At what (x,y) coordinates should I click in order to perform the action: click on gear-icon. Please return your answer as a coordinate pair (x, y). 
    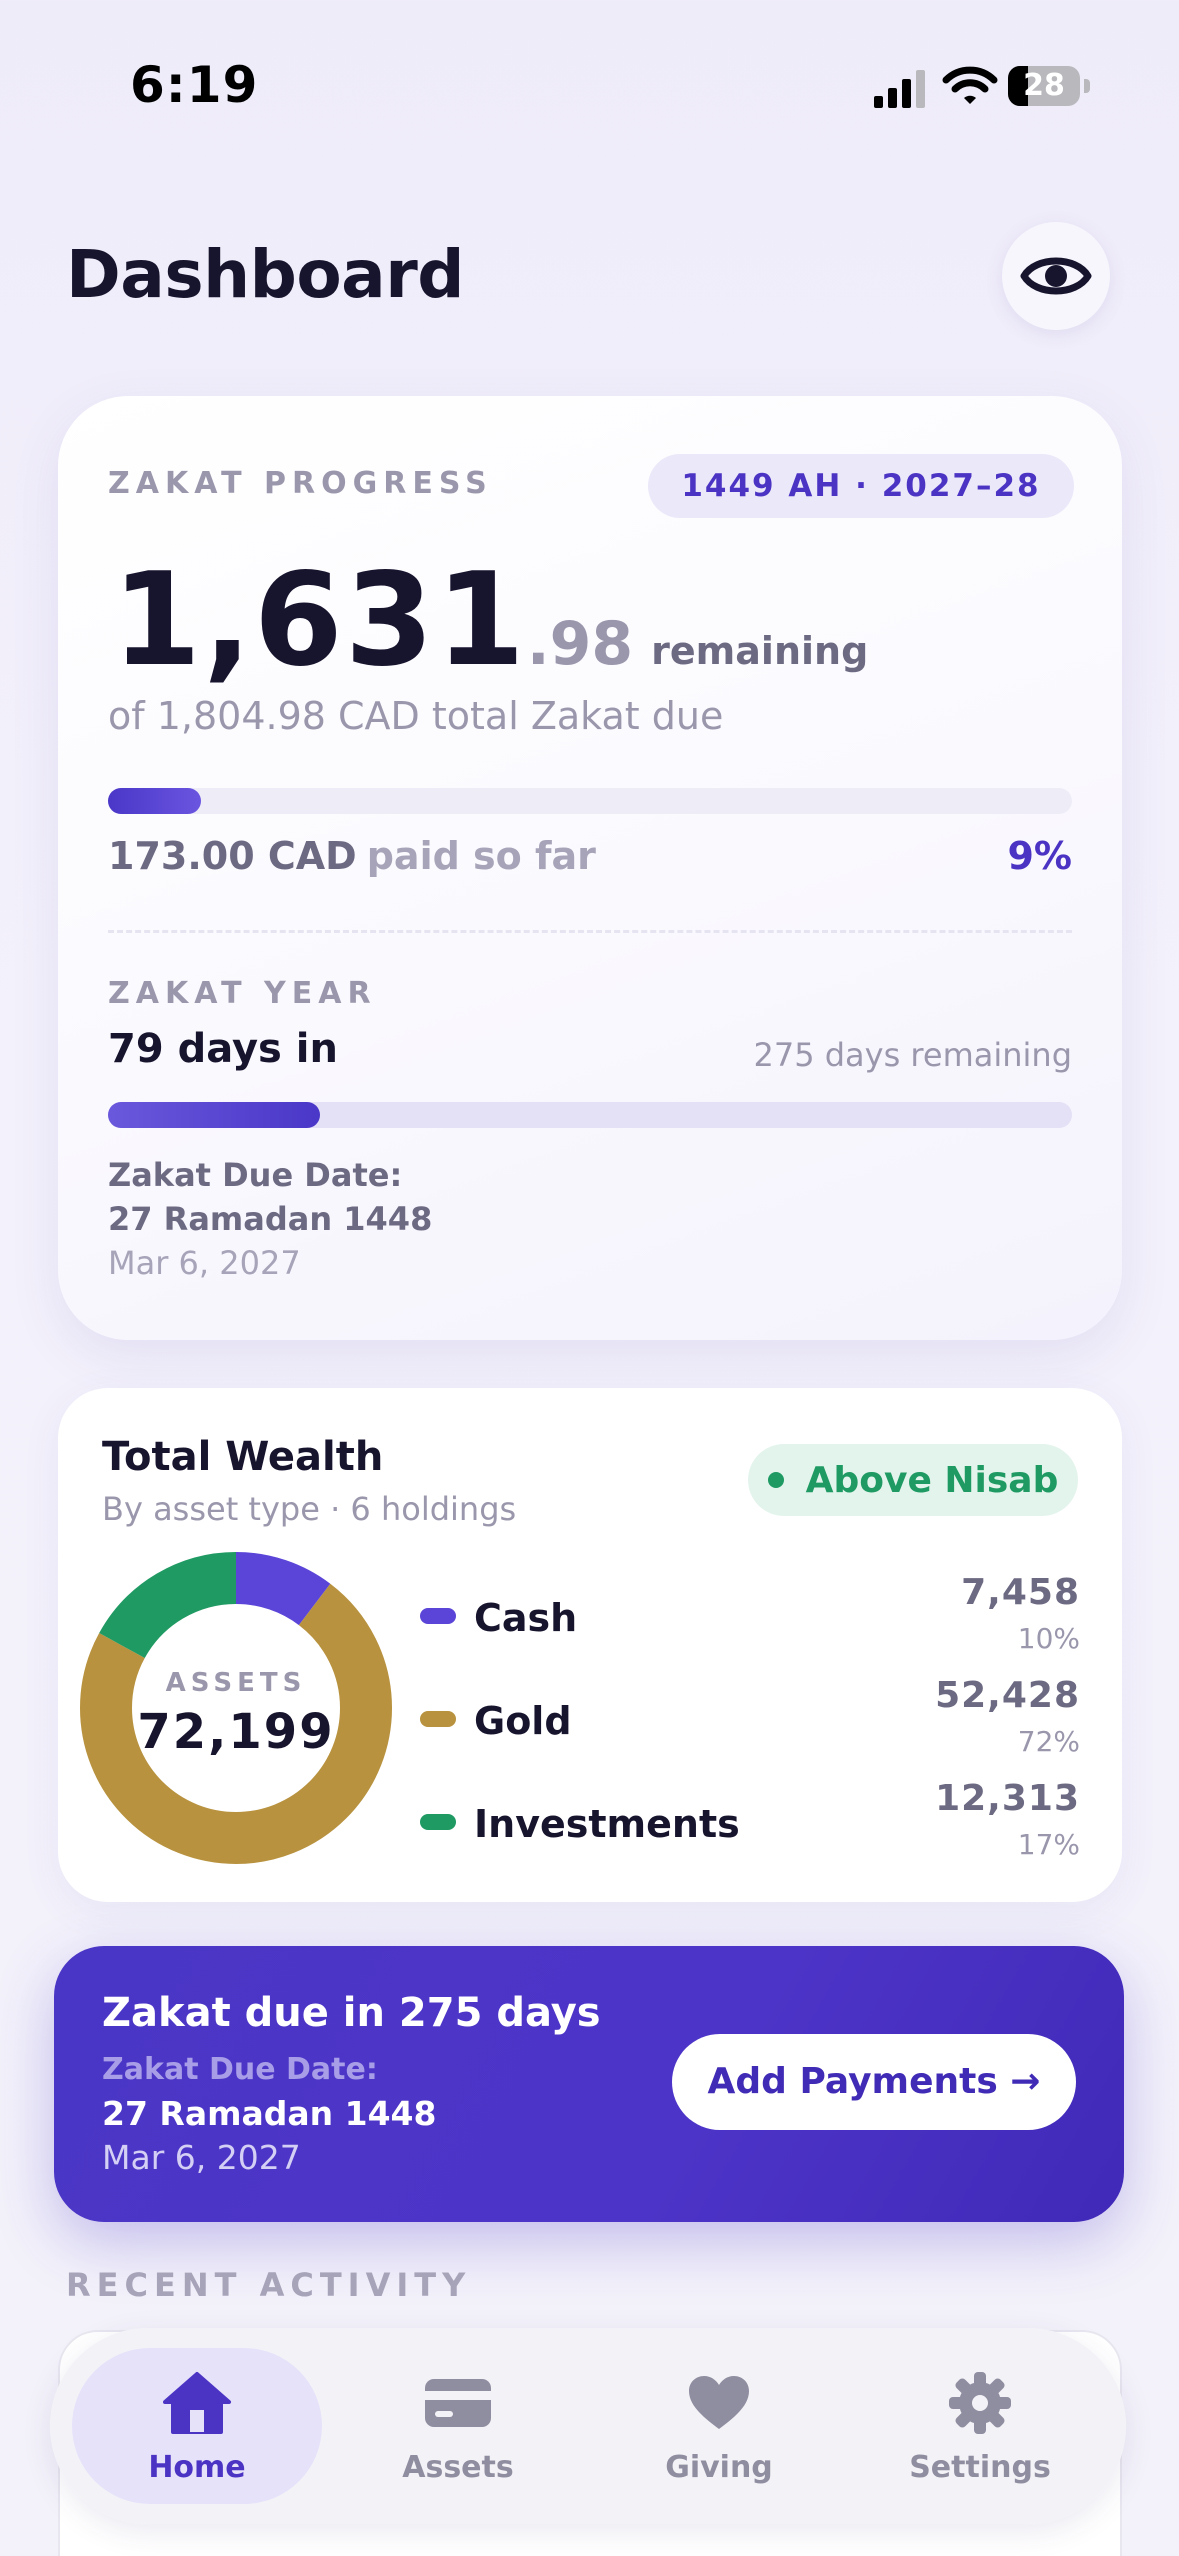
    Looking at the image, I should click on (980, 2403).